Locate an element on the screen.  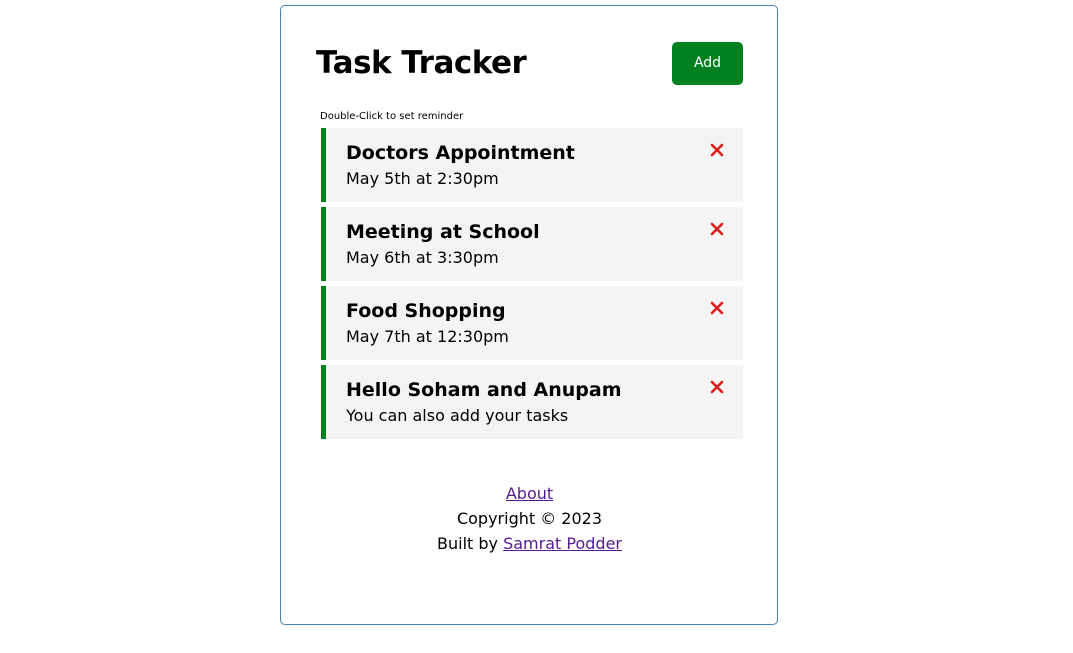
task-title: Hello Soham and Anupam is located at coordinates (484, 390).